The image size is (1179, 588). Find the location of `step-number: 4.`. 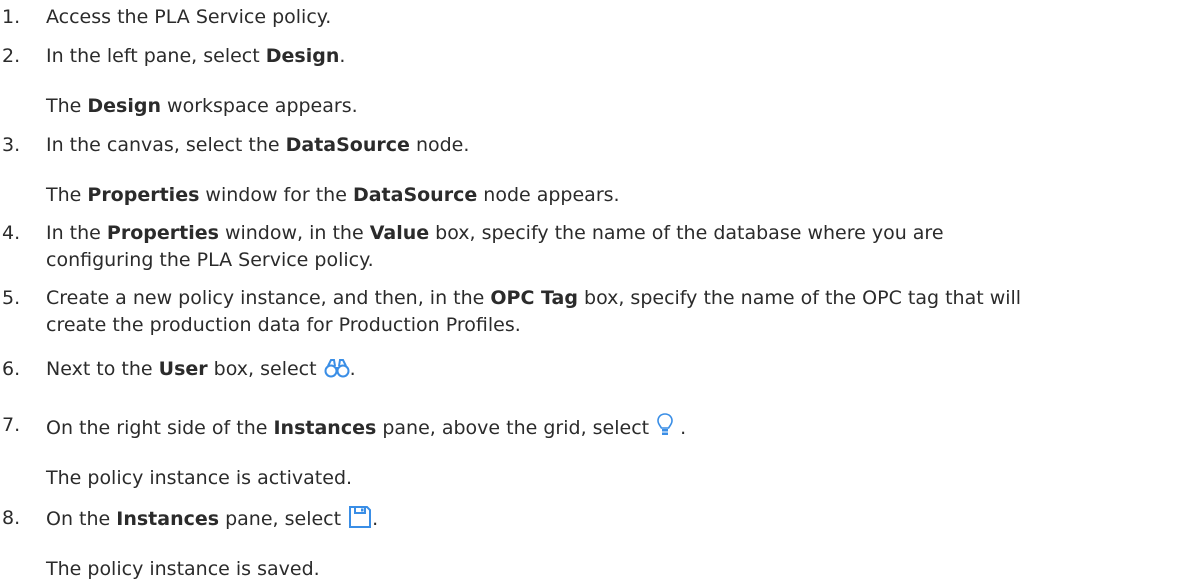

step-number: 4. is located at coordinates (11, 233).